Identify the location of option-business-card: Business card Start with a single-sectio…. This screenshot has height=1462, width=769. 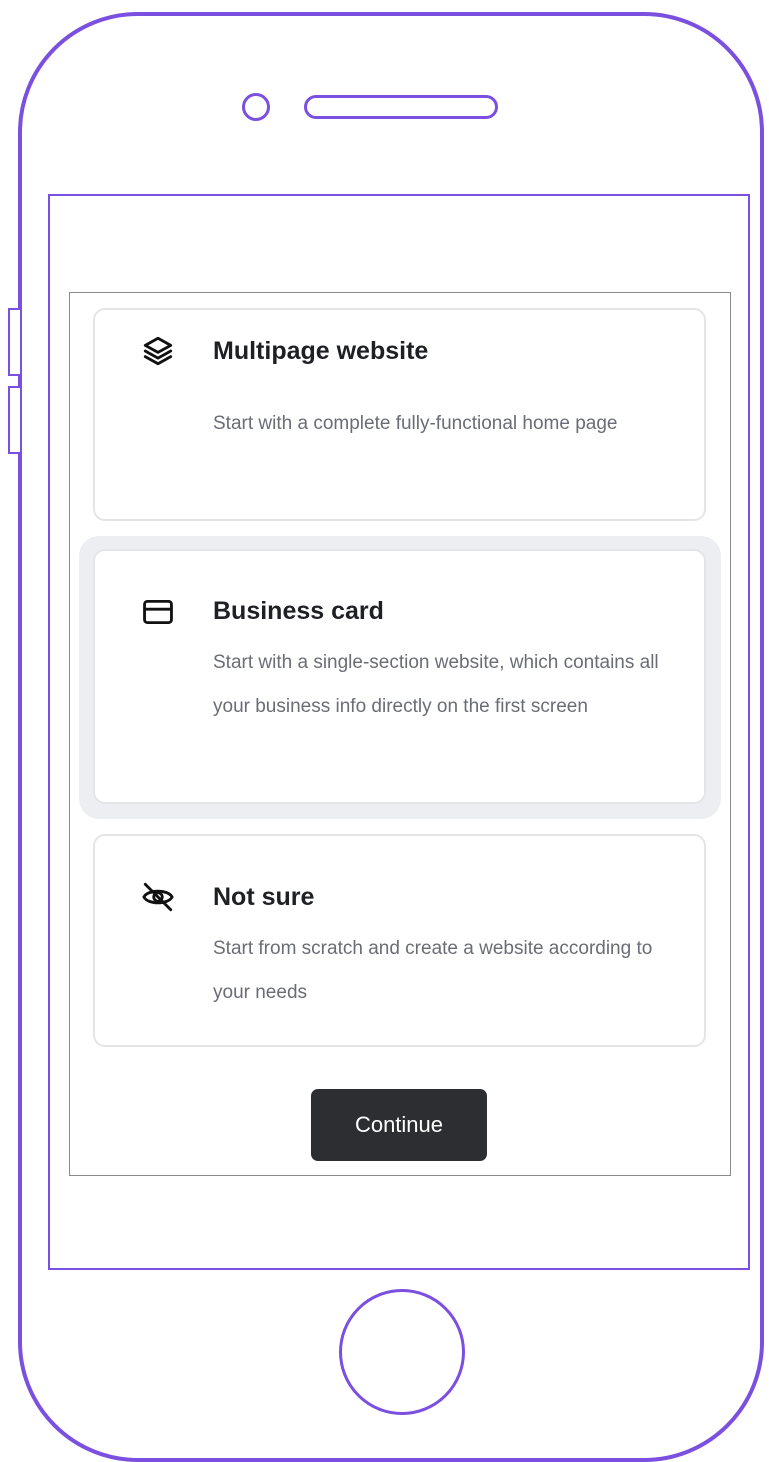
(399, 676).